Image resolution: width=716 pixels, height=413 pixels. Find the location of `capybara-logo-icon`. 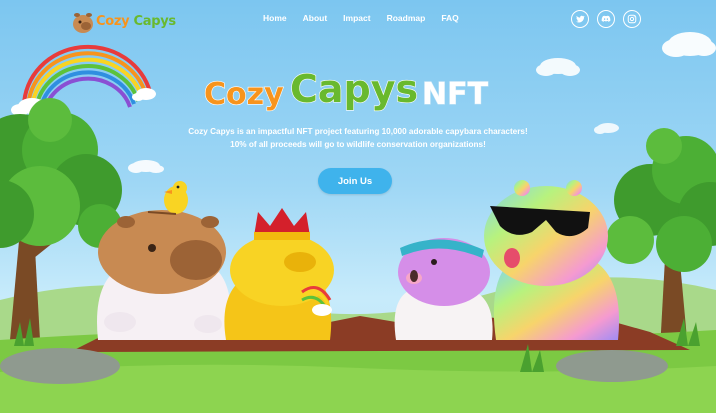

capybara-logo-icon is located at coordinates (83, 23).